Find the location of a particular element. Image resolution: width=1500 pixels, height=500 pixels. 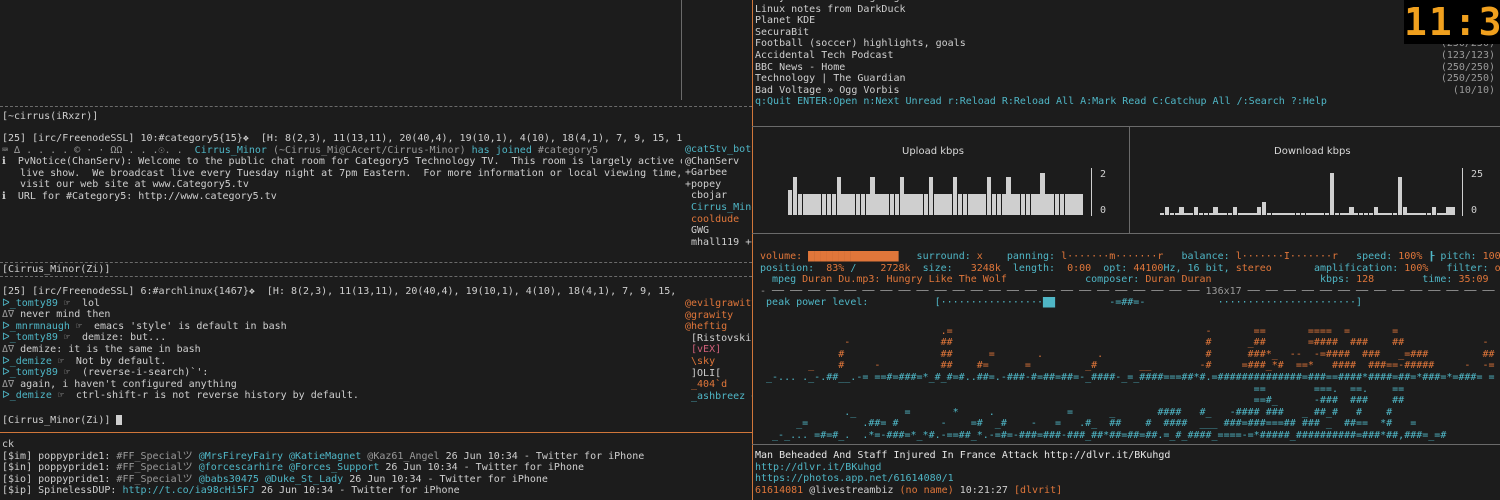

feed-item: BBC News - Home (250/250) is located at coordinates (1127, 68).